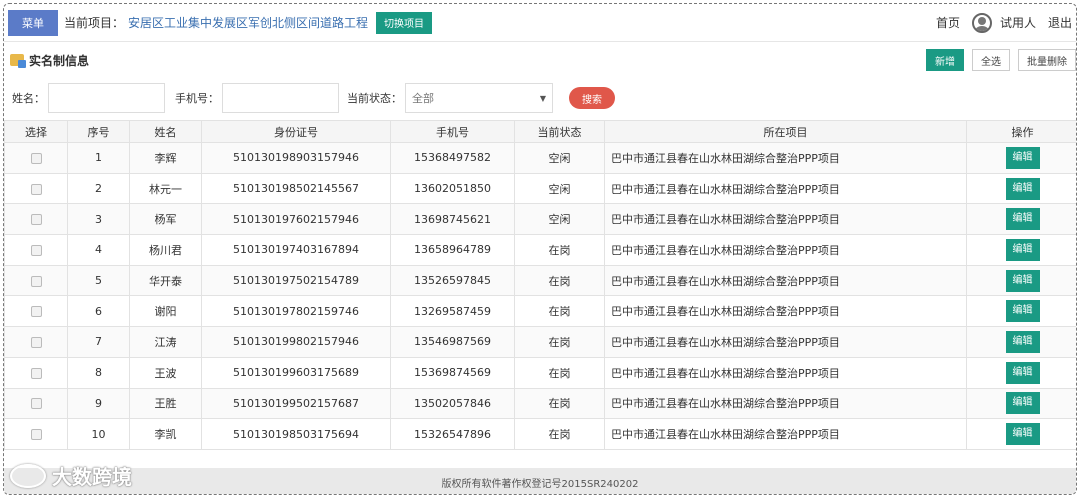 This screenshot has height=498, width=1080. What do you see at coordinates (479, 98) in the screenshot?
I see `status-select: 全部 ▼` at bounding box center [479, 98].